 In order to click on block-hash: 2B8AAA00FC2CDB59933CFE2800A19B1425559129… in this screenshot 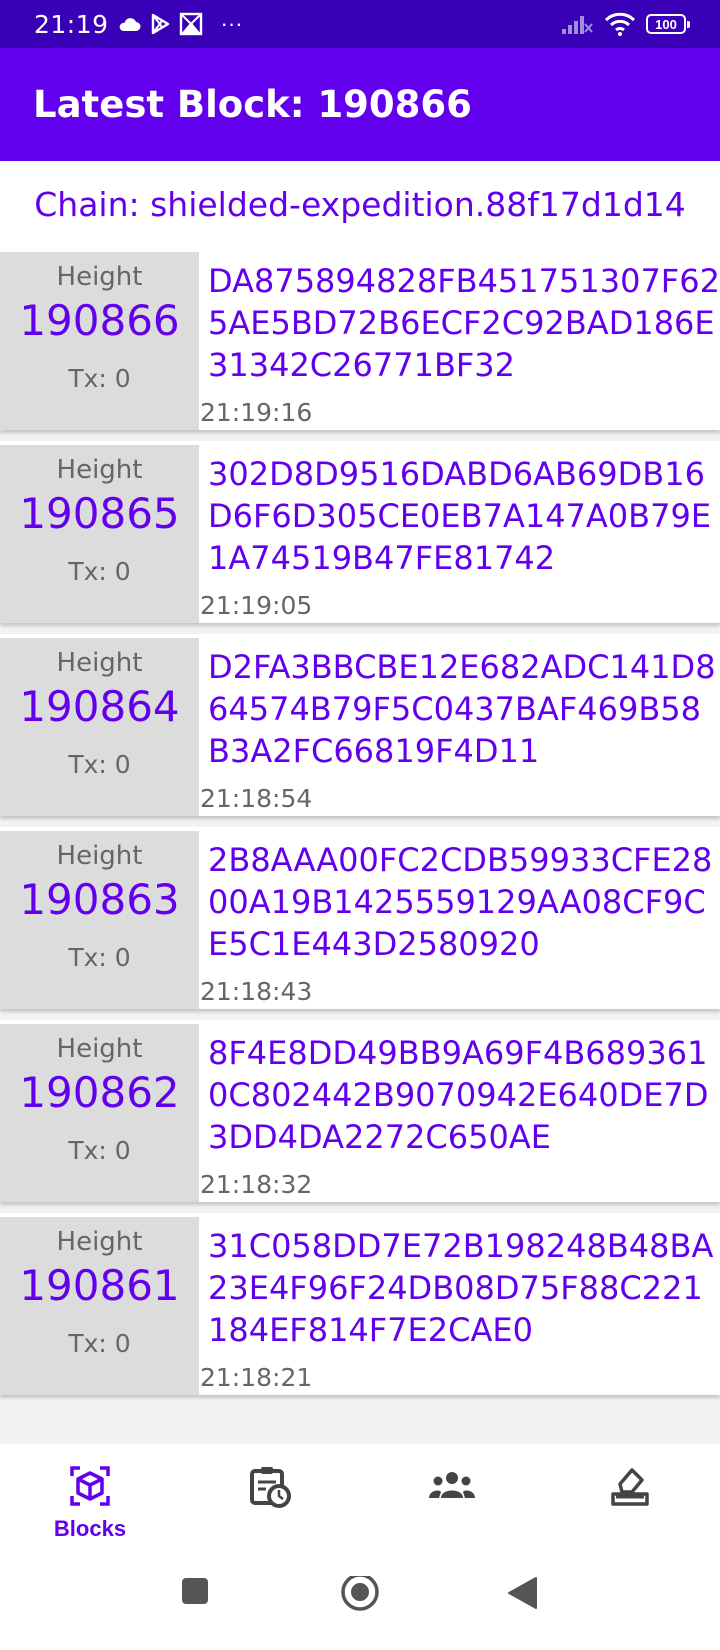, I will do `click(460, 902)`.